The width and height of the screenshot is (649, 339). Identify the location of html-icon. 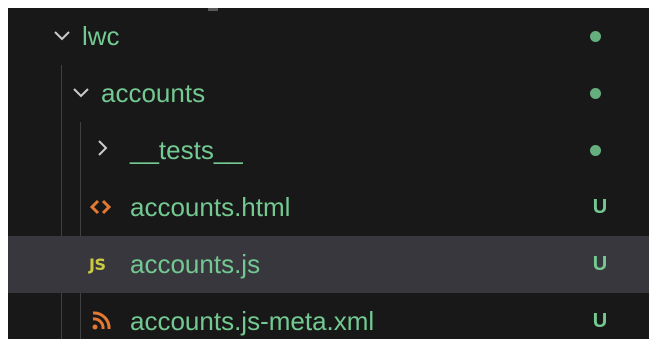
(101, 207).